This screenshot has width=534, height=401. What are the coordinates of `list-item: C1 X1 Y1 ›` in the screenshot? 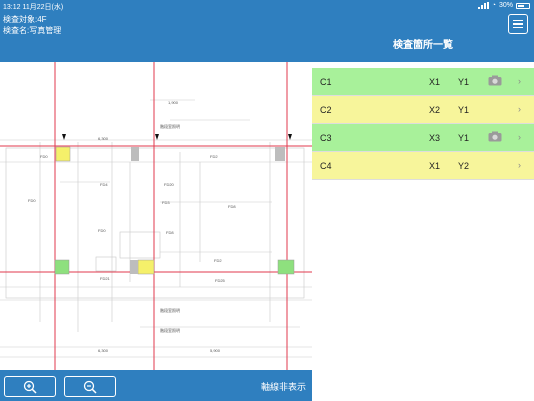 It's located at (423, 82).